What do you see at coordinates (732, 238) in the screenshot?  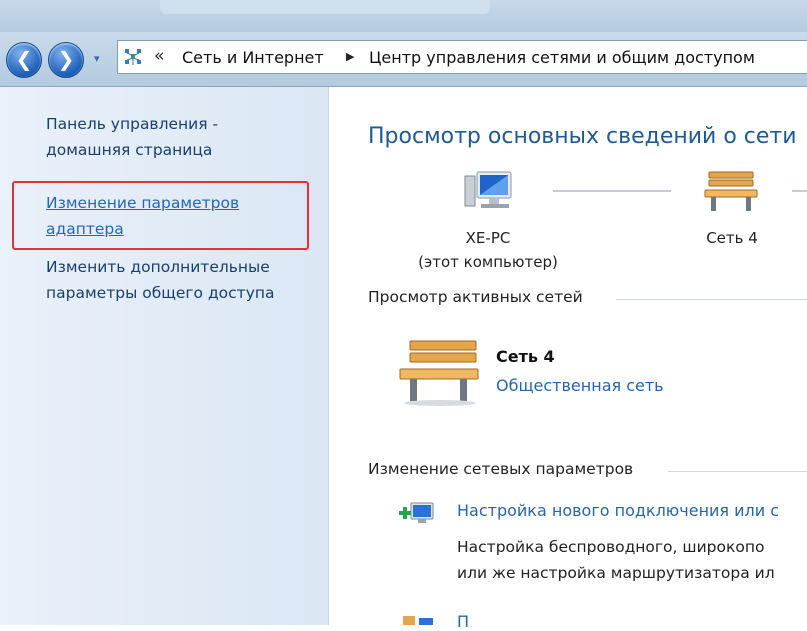 I see `map-network-name: Сеть 4` at bounding box center [732, 238].